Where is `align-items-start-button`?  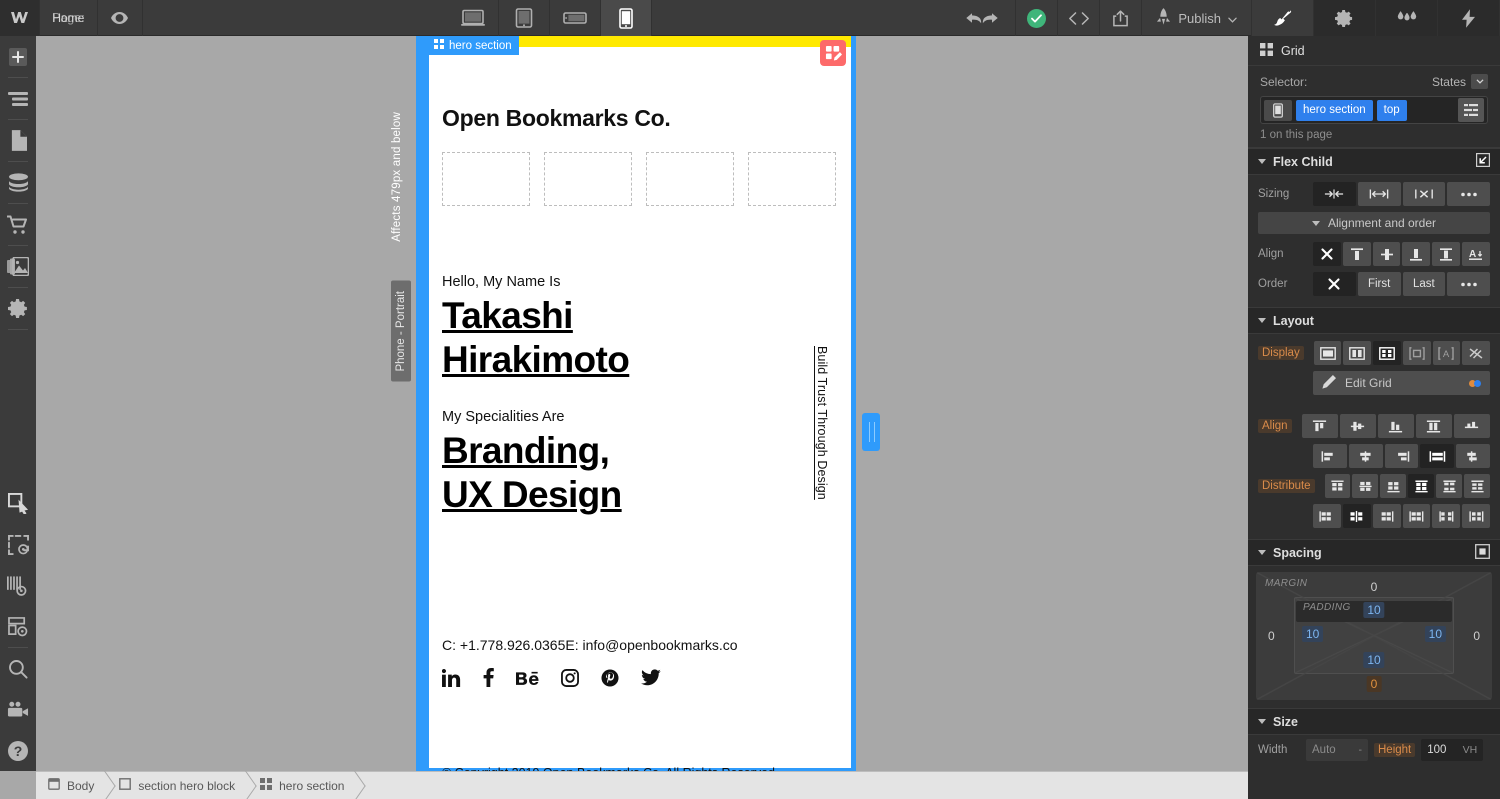 align-items-start-button is located at coordinates (1319, 426).